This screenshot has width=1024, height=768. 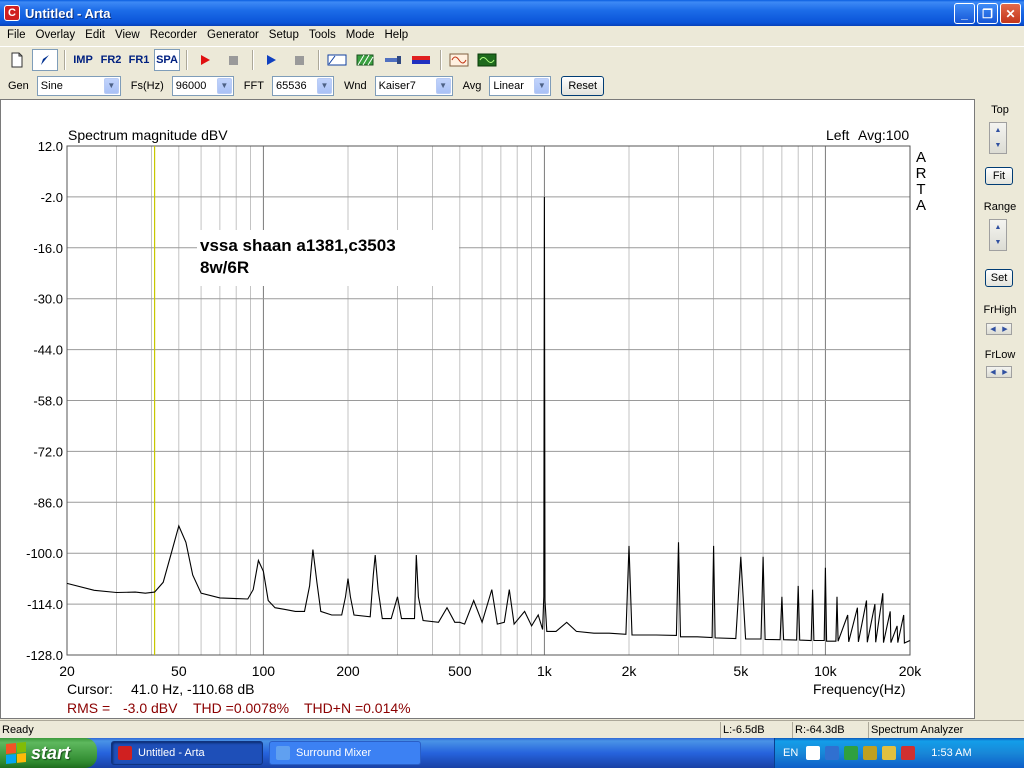 What do you see at coordinates (95, 35) in the screenshot?
I see `menu-edit: Edit` at bounding box center [95, 35].